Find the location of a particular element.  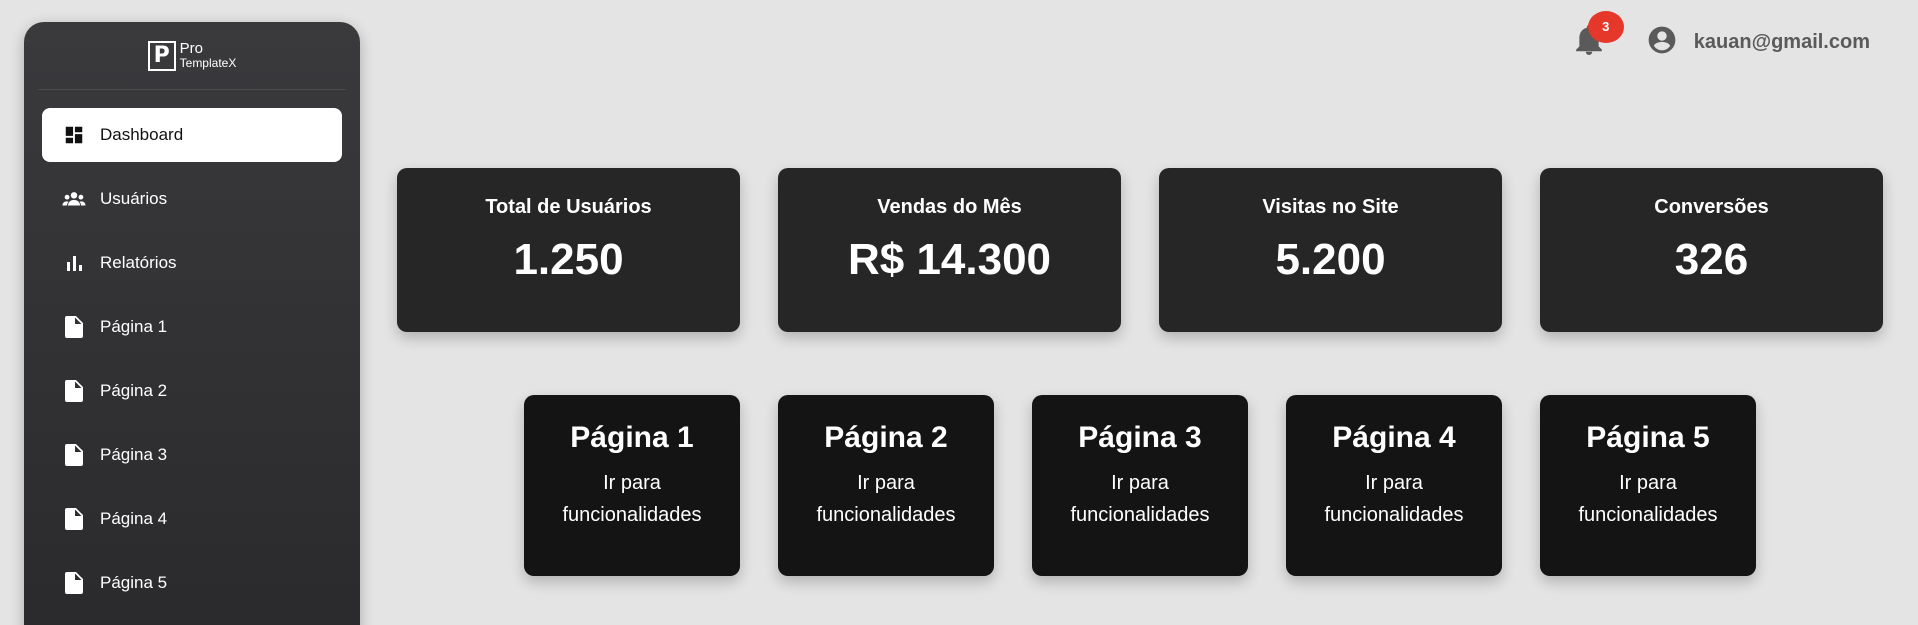

bar-chart-icon is located at coordinates (74, 263).